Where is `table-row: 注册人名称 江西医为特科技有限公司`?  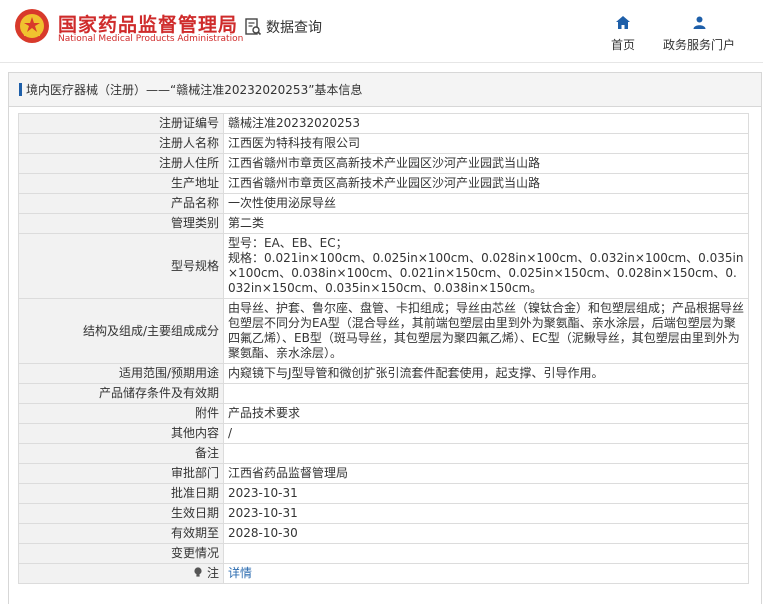 table-row: 注册人名称 江西医为特科技有限公司 is located at coordinates (383, 143).